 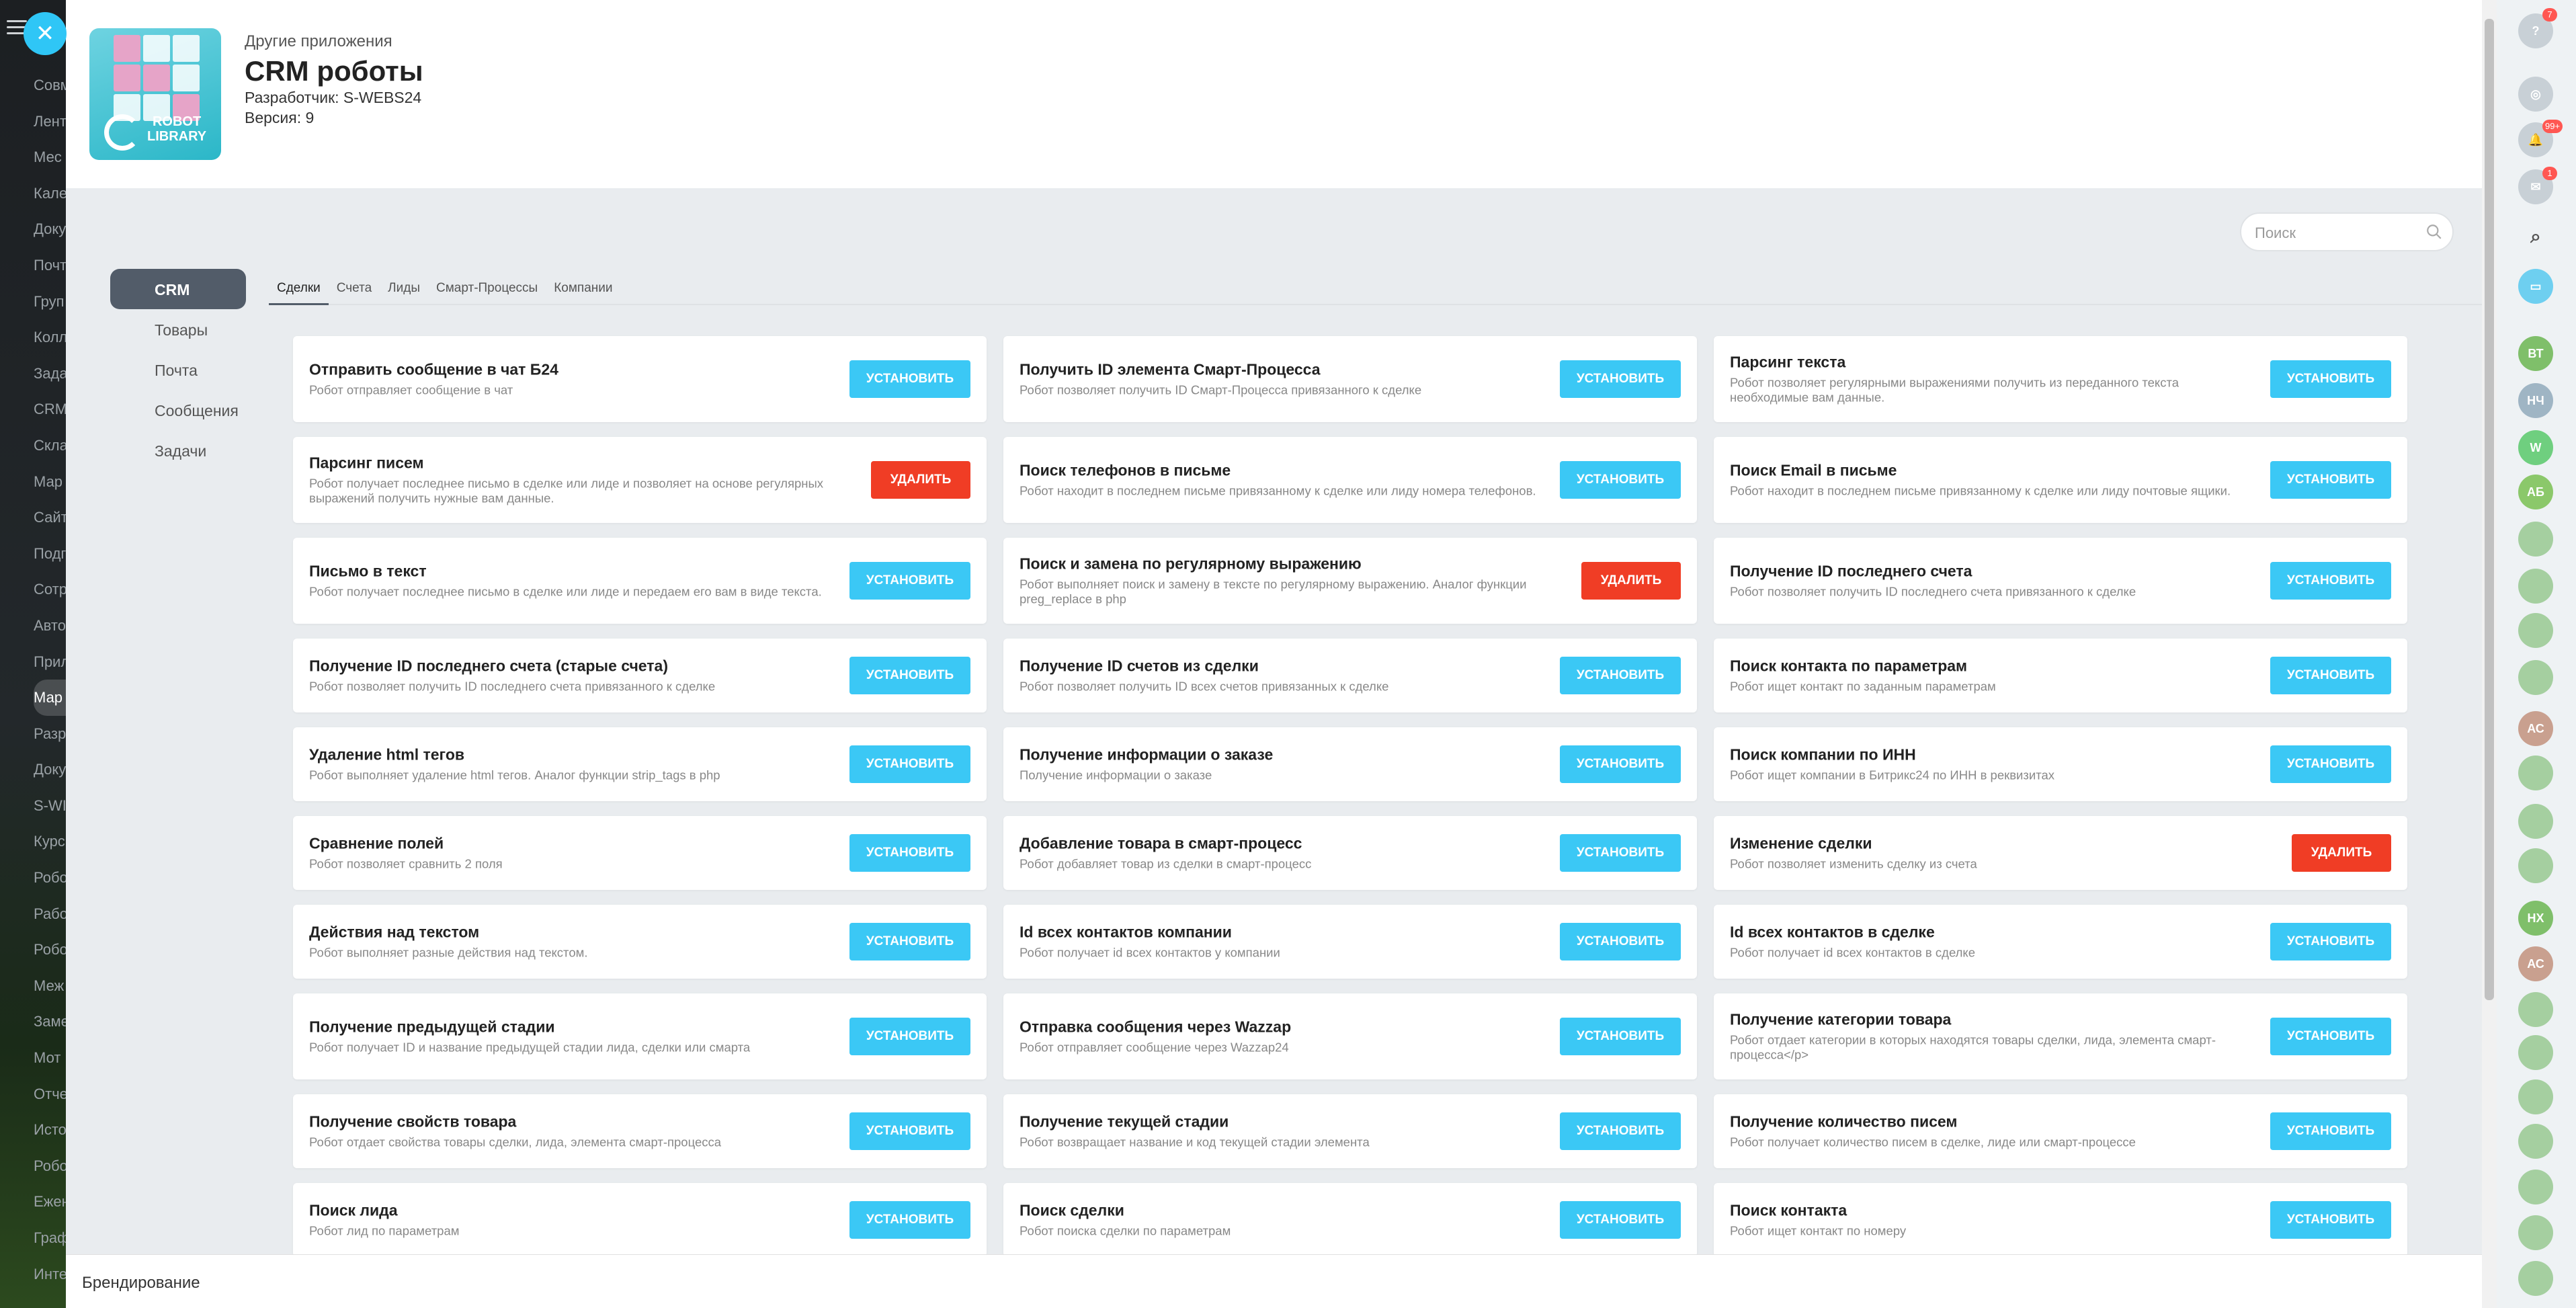 I want to click on background-menu-item: Авто, so click(x=50, y=626).